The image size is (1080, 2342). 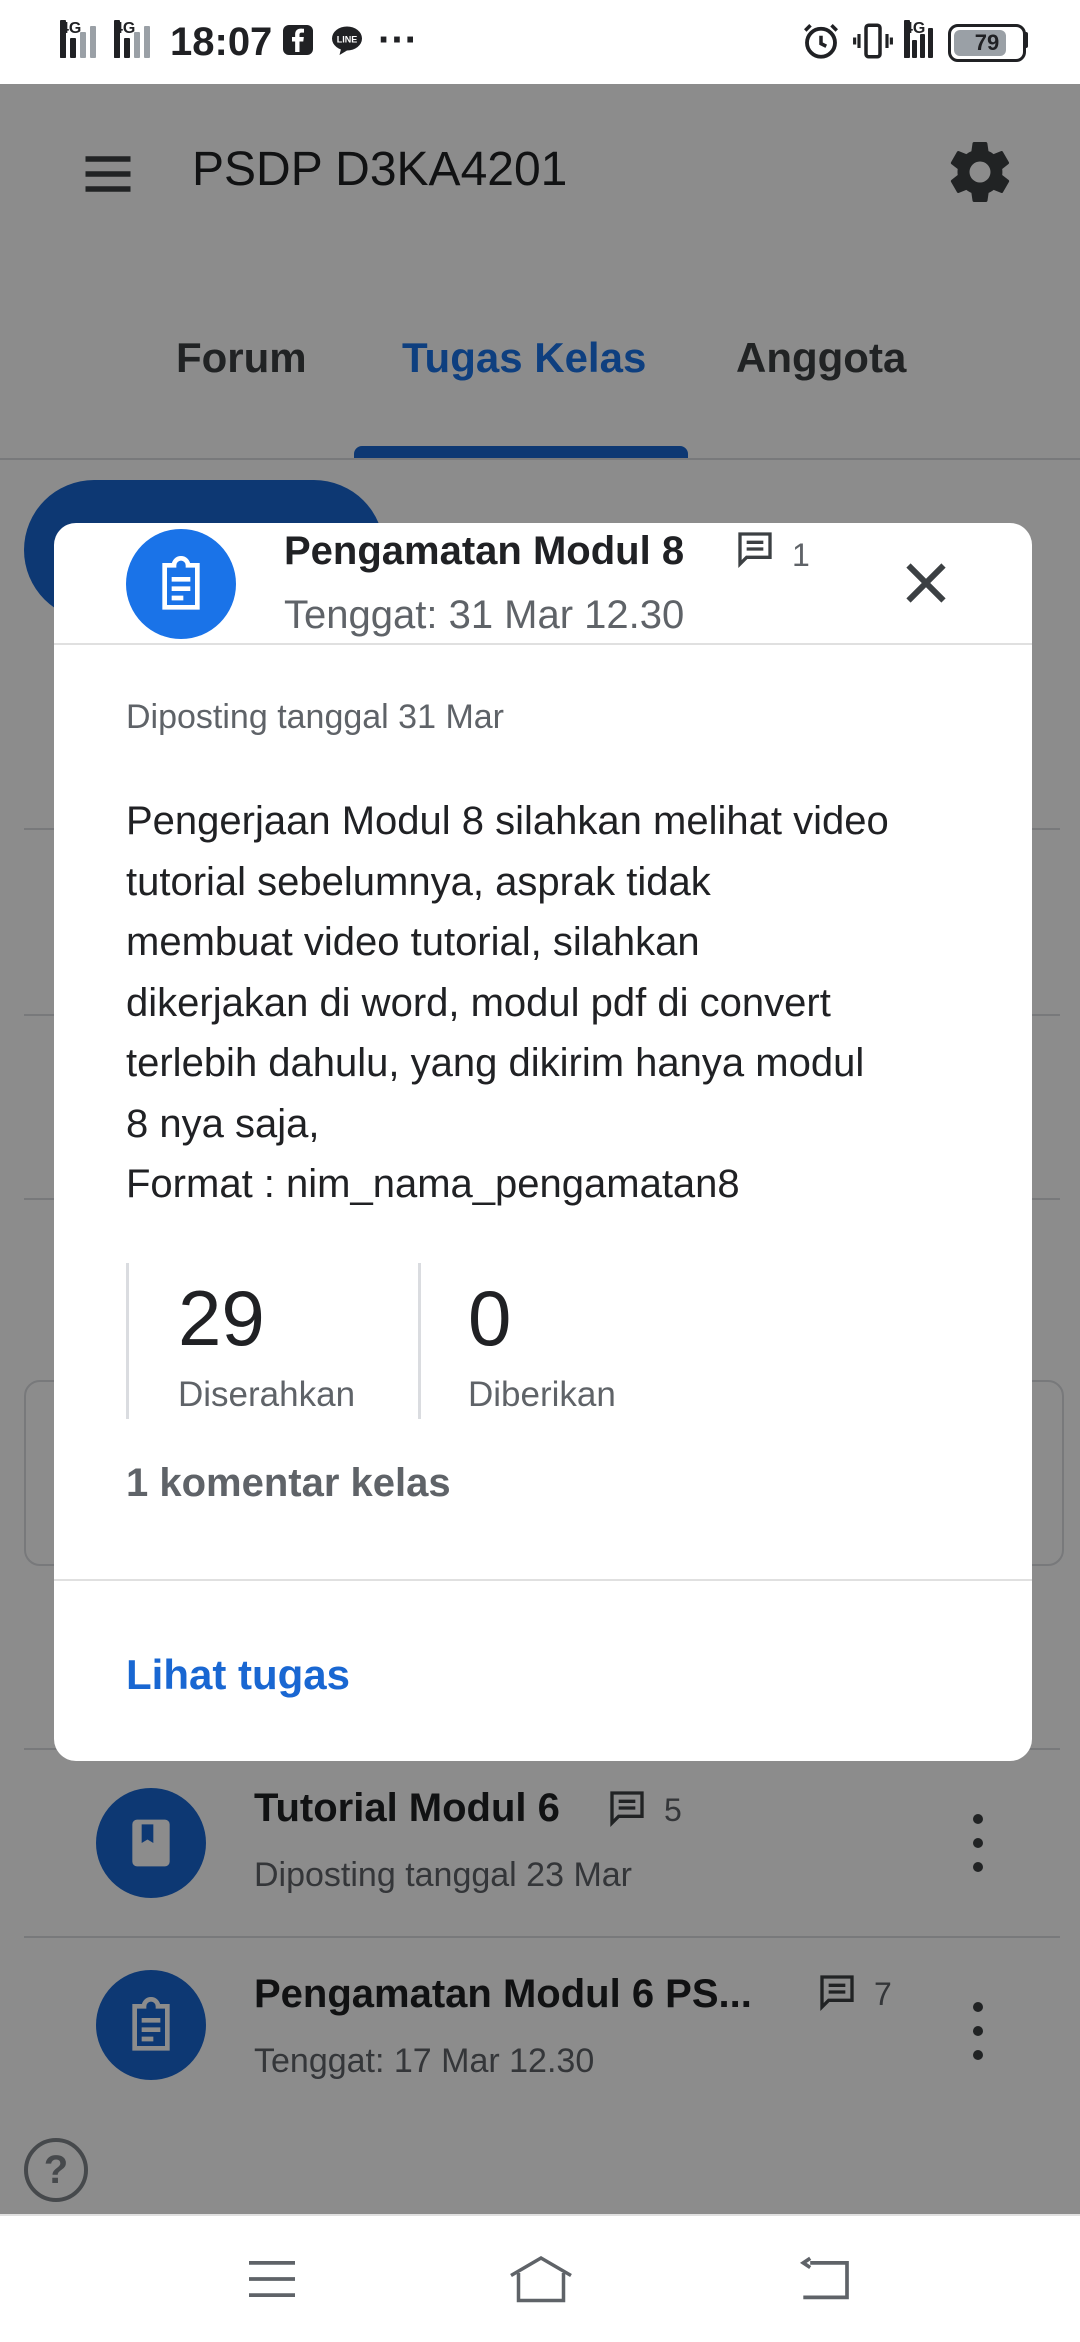 What do you see at coordinates (821, 41) in the screenshot?
I see `alarm-icon` at bounding box center [821, 41].